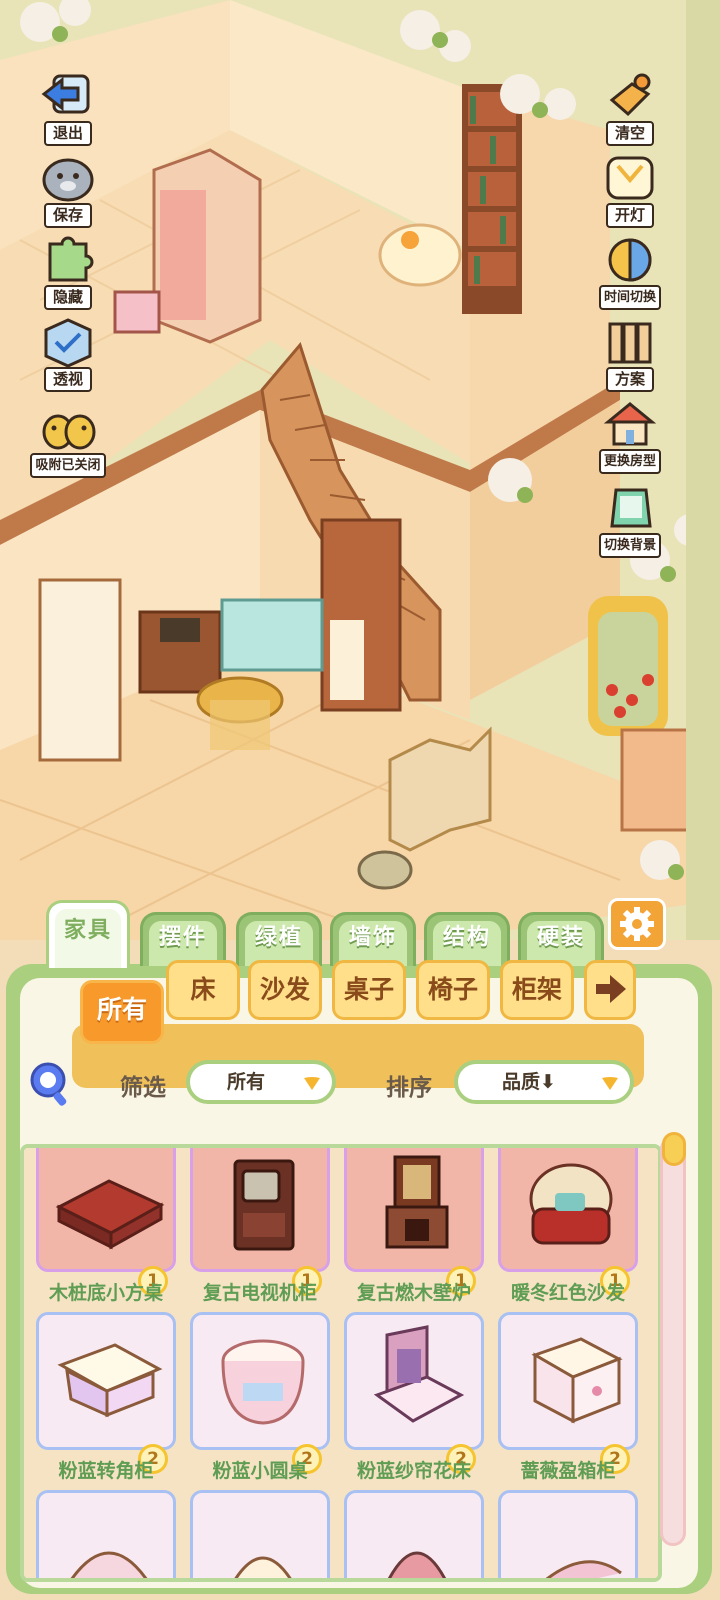  I want to click on tab-wall-decor: 墙饰, so click(373, 939).